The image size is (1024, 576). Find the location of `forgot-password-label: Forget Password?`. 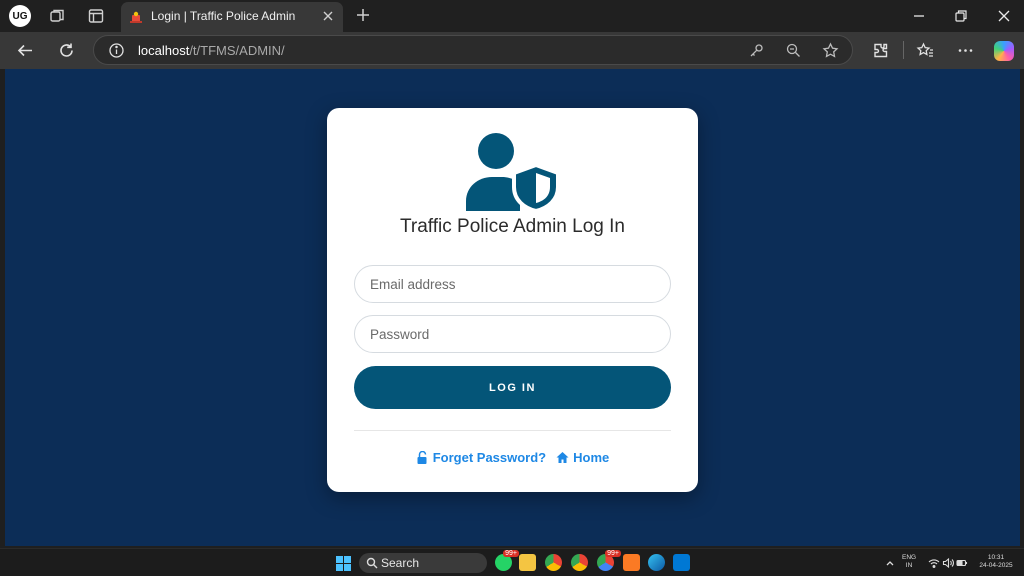

forgot-password-label: Forget Password? is located at coordinates (489, 457).